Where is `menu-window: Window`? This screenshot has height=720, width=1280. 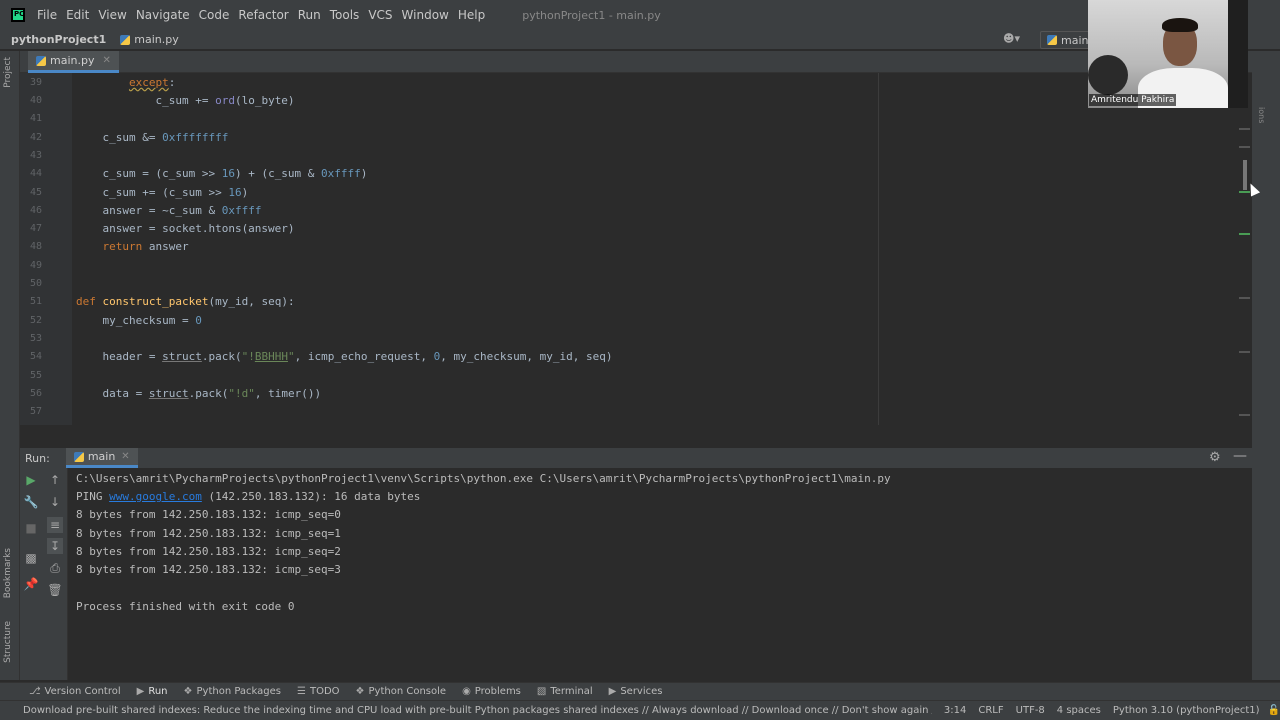 menu-window: Window is located at coordinates (425, 15).